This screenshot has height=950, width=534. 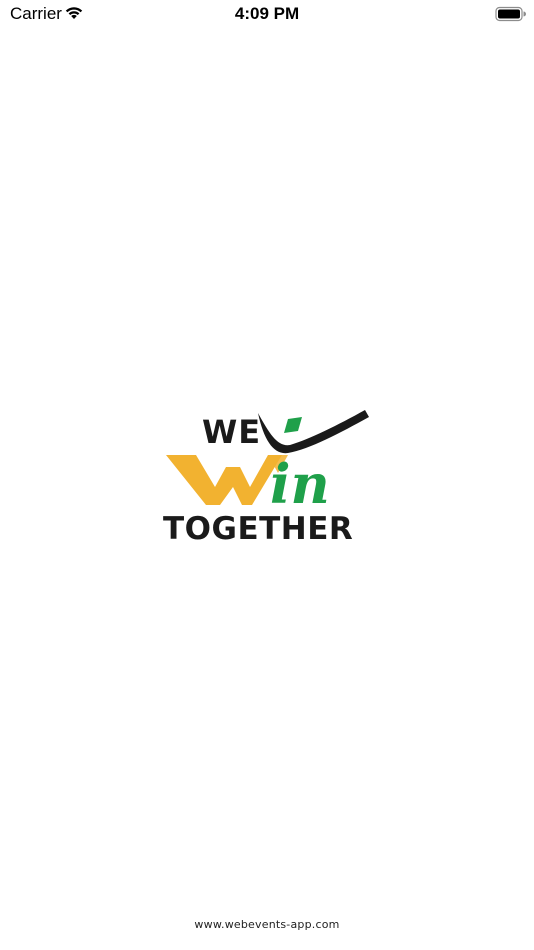 What do you see at coordinates (258, 529) in the screenshot?
I see `logo-line-together: TOGETHER` at bounding box center [258, 529].